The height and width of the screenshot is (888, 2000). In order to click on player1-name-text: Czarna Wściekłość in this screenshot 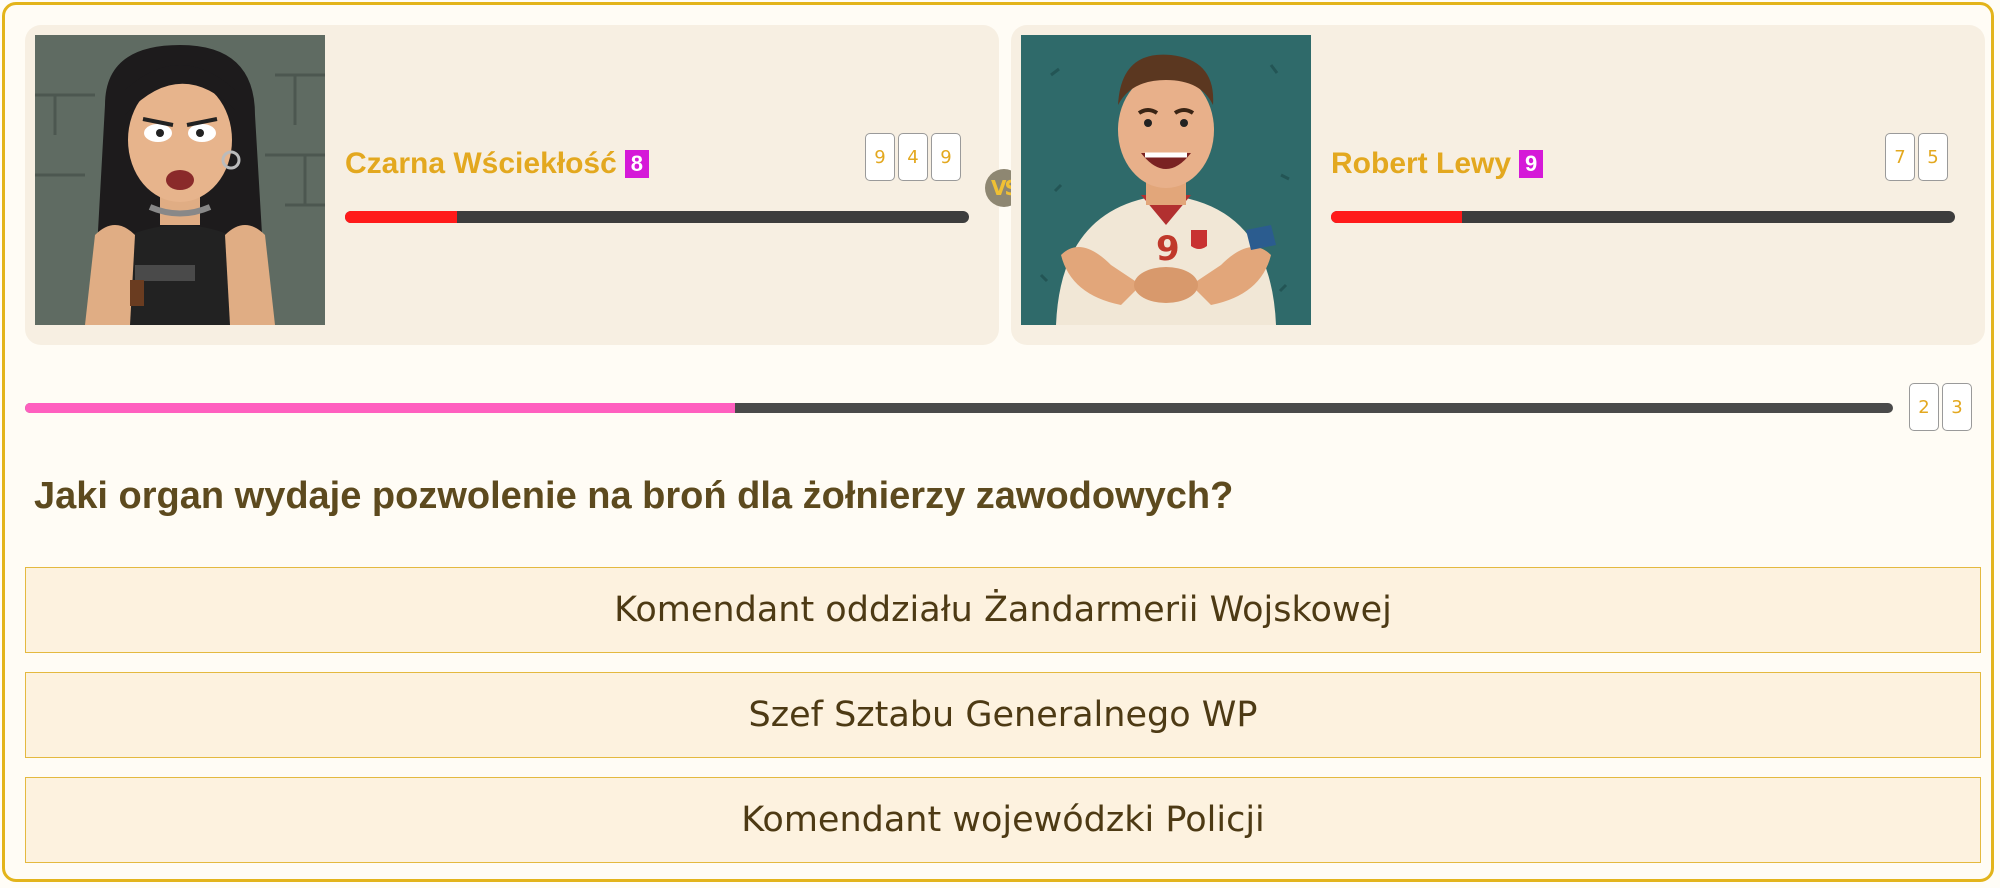, I will do `click(481, 163)`.